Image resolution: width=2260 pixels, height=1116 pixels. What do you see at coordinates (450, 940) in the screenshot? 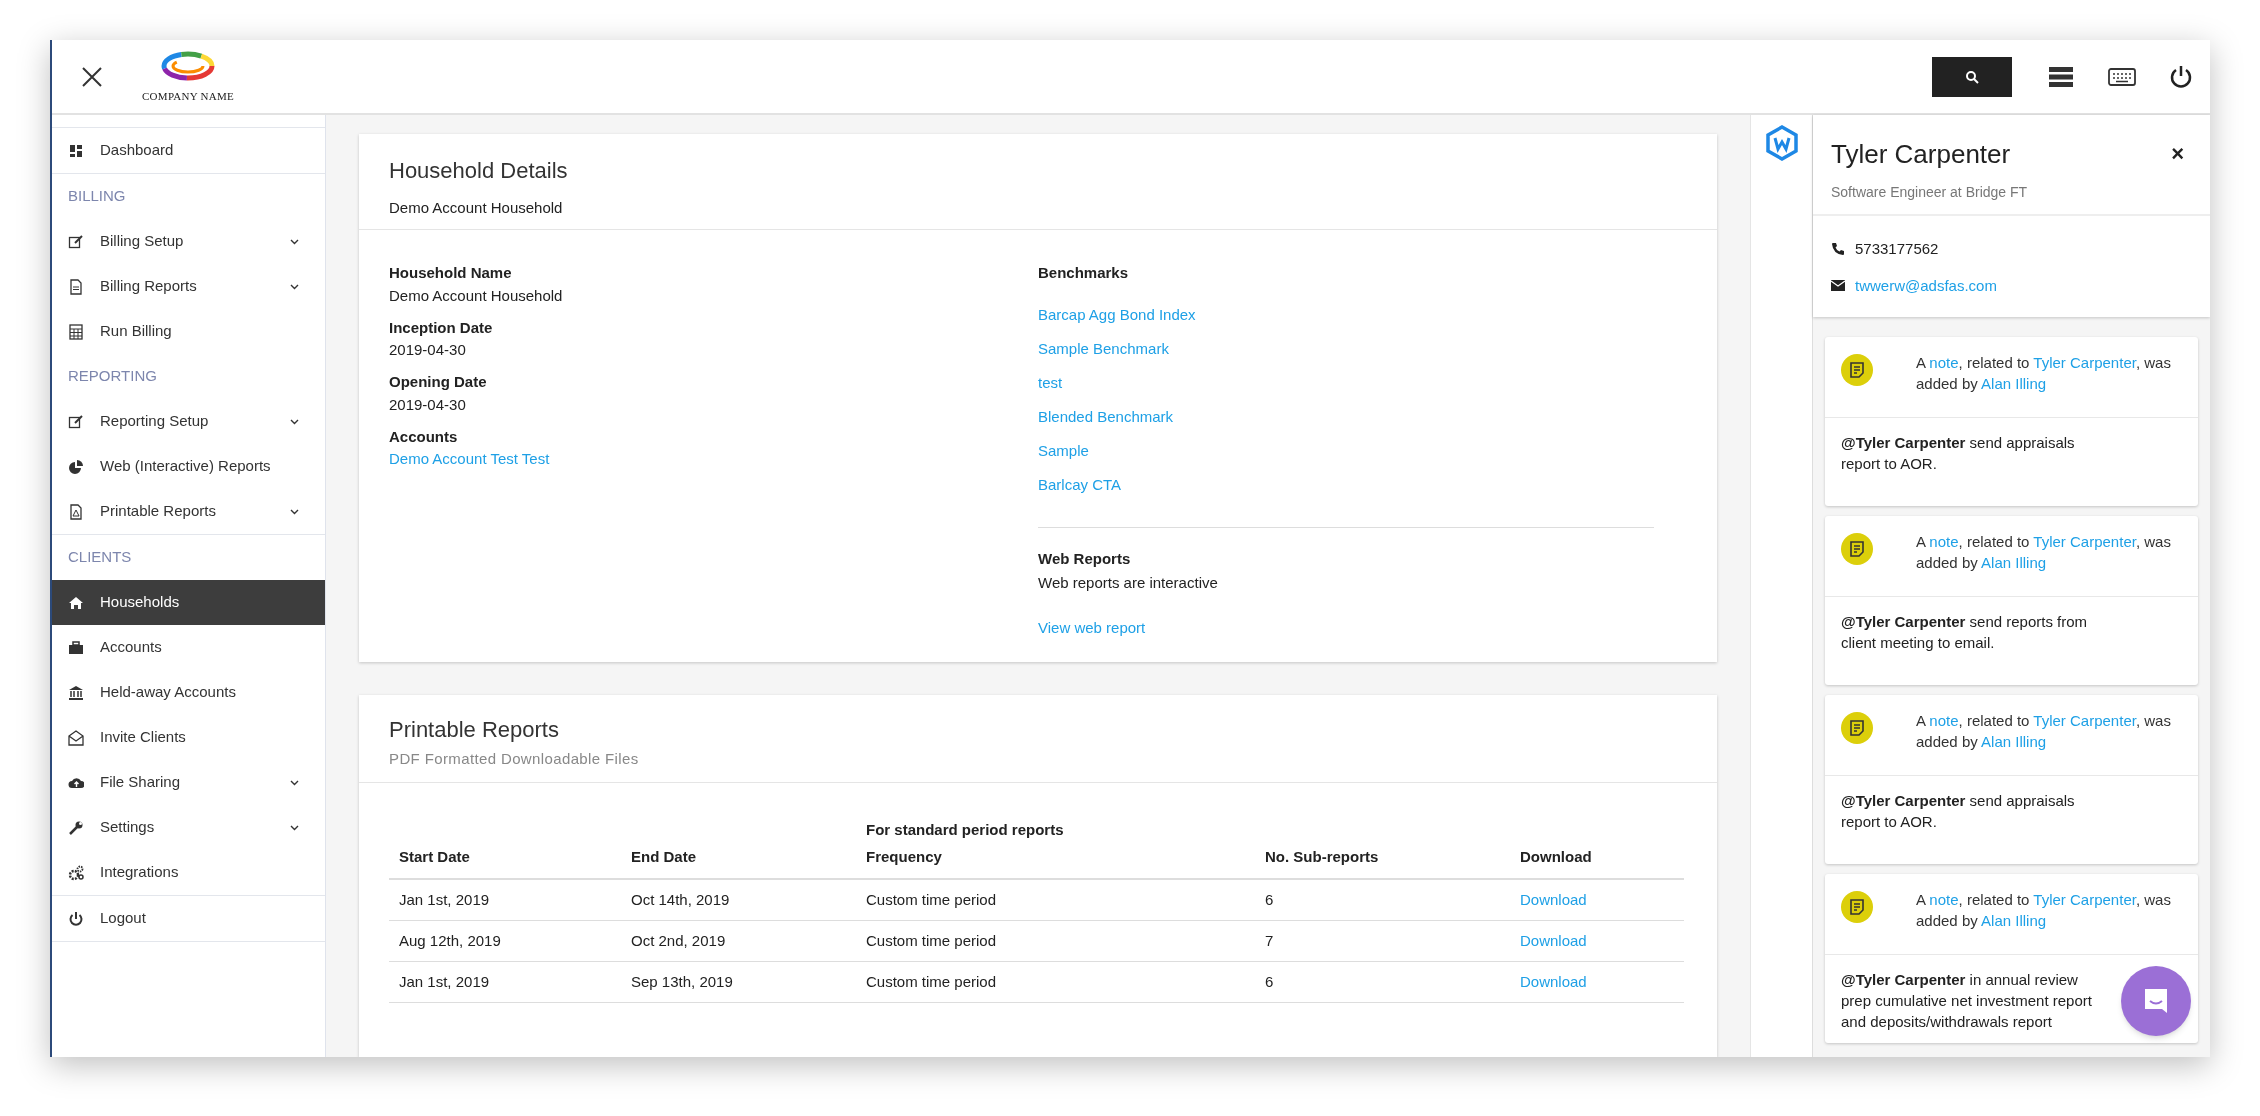
I see `table-cell-text: Aug 12th, 2019` at bounding box center [450, 940].